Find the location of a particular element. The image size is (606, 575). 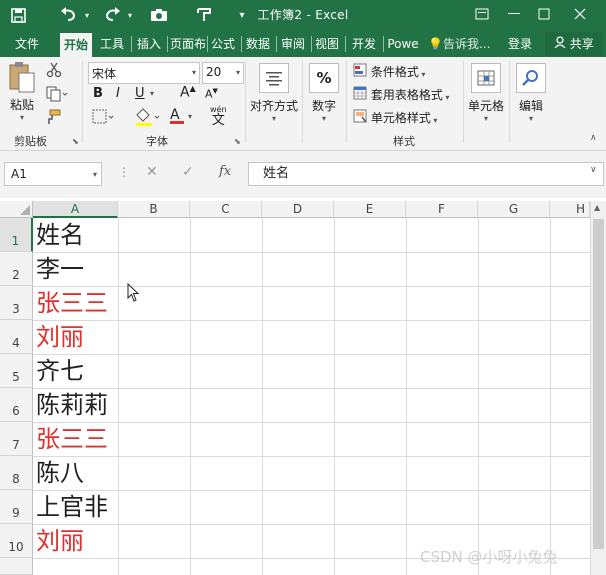

row-header-8: 8 is located at coordinates (16, 473).